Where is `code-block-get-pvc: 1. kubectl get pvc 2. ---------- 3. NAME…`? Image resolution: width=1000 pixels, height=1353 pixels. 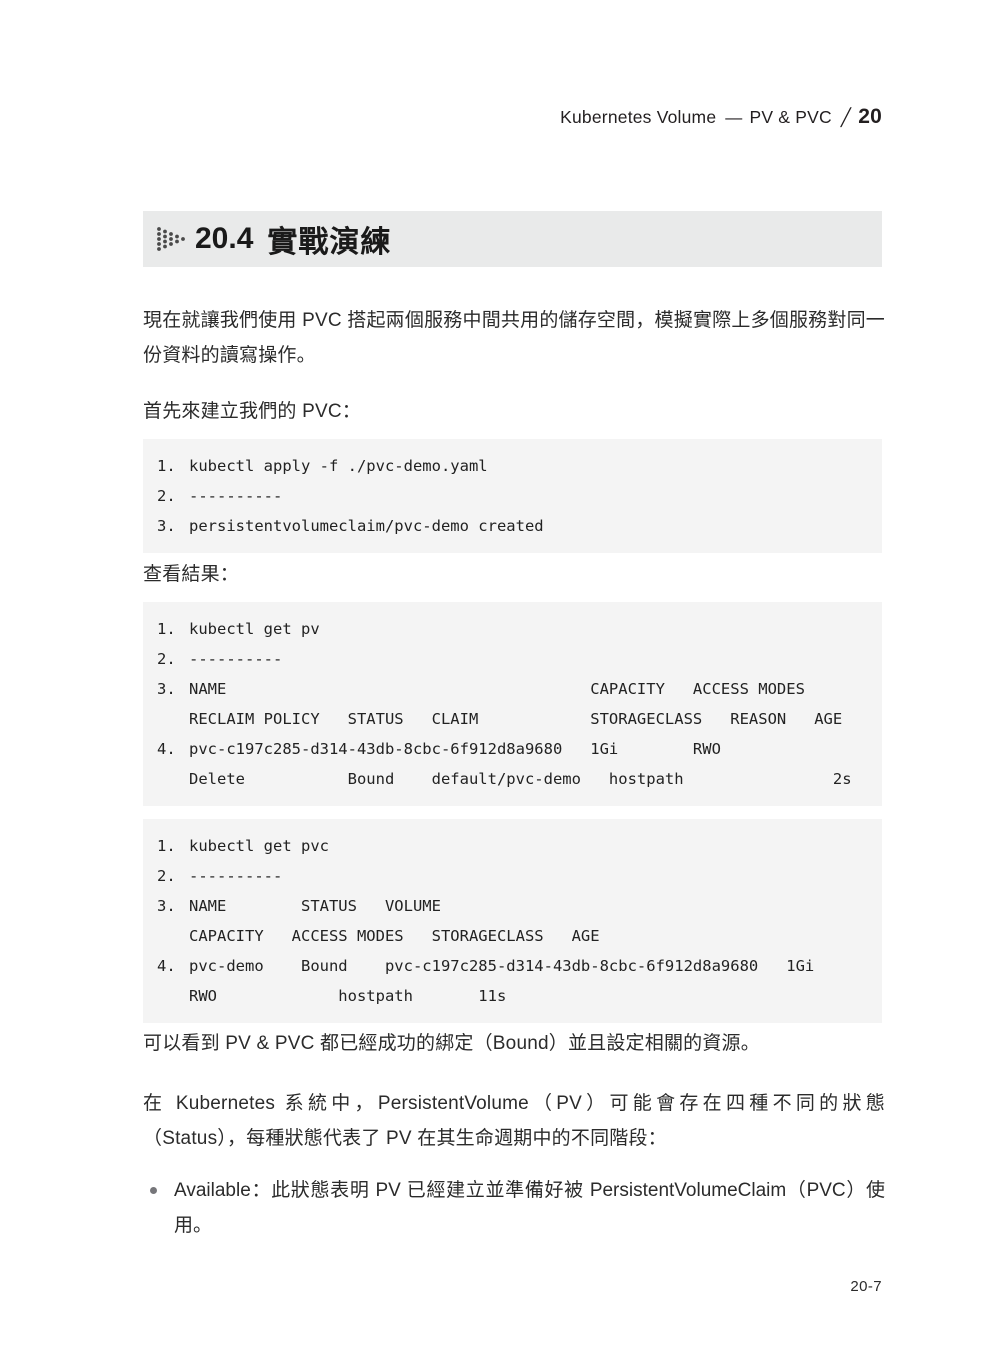
code-block-get-pvc: 1. kubectl get pvc 2. ---------- 3. NAME… is located at coordinates (512, 921).